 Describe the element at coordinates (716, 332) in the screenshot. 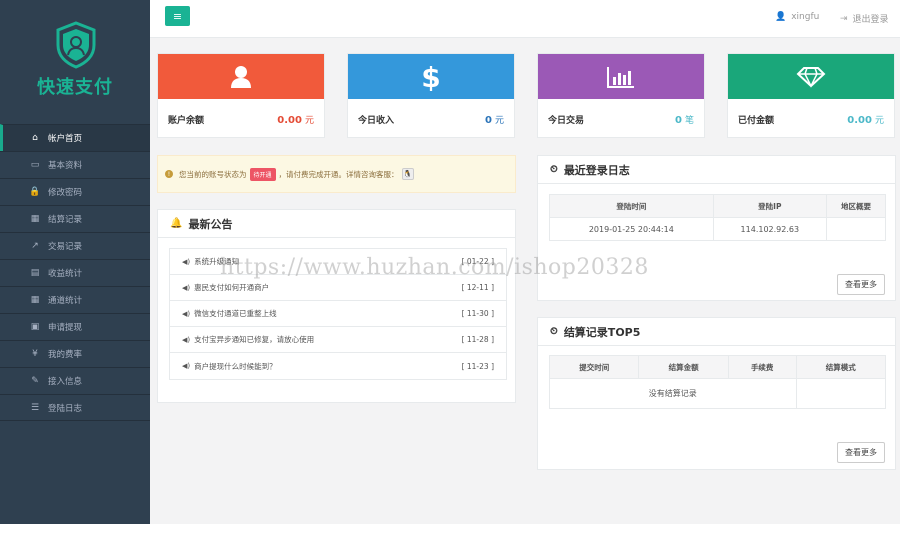

I see `panel-title: ⏲ 结算记录TOP5` at that location.